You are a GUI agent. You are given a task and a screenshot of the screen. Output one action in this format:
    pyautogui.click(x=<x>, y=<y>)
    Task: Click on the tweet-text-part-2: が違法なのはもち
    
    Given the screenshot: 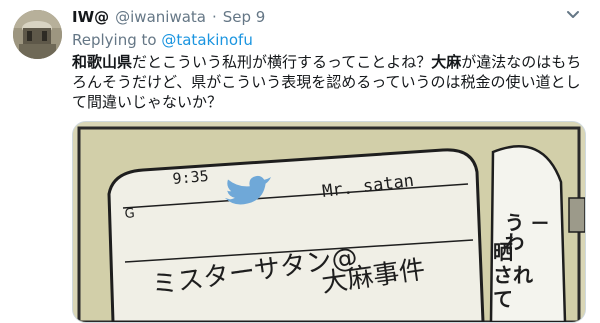 What is the action you would take?
    pyautogui.click(x=521, y=62)
    